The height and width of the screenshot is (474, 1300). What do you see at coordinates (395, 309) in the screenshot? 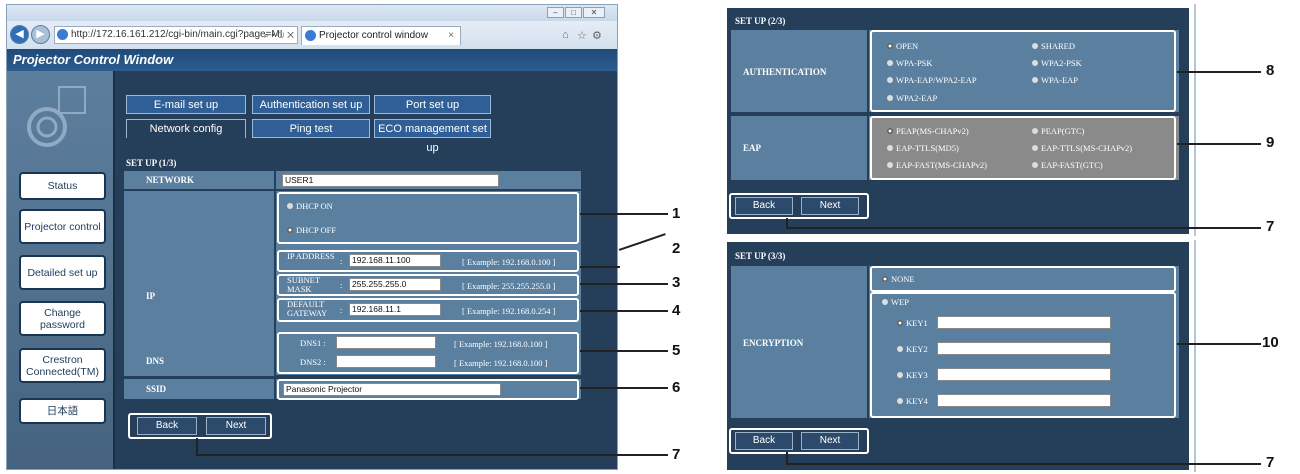
I see `default-gateway-input: 192.168.11.1` at bounding box center [395, 309].